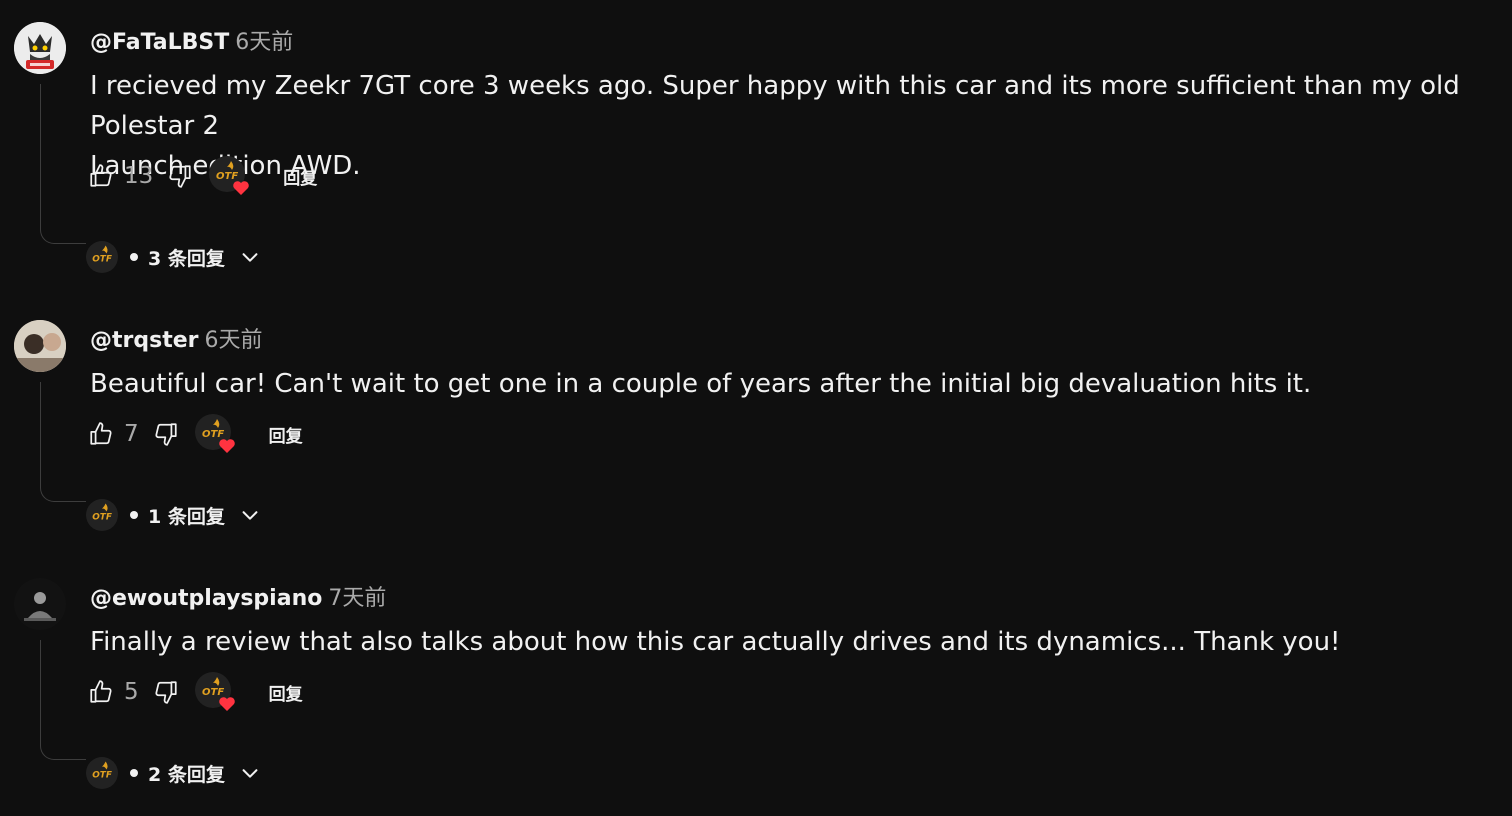 This screenshot has width=1512, height=816. What do you see at coordinates (144, 340) in the screenshot?
I see `comment-author: @trqster` at bounding box center [144, 340].